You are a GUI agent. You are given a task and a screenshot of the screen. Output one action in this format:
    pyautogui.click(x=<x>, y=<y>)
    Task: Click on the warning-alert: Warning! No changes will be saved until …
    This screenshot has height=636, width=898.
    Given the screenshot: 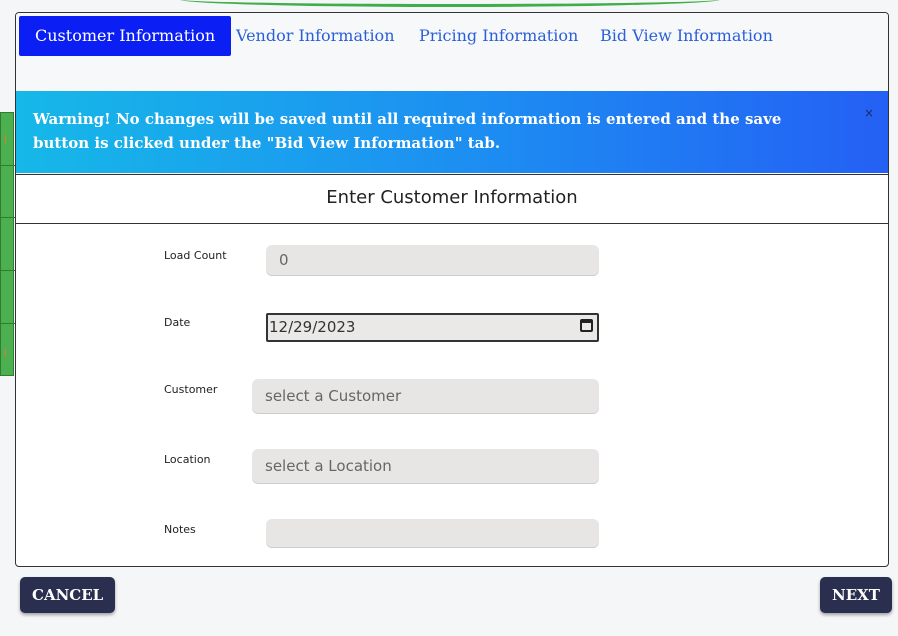 What is the action you would take?
    pyautogui.click(x=452, y=132)
    